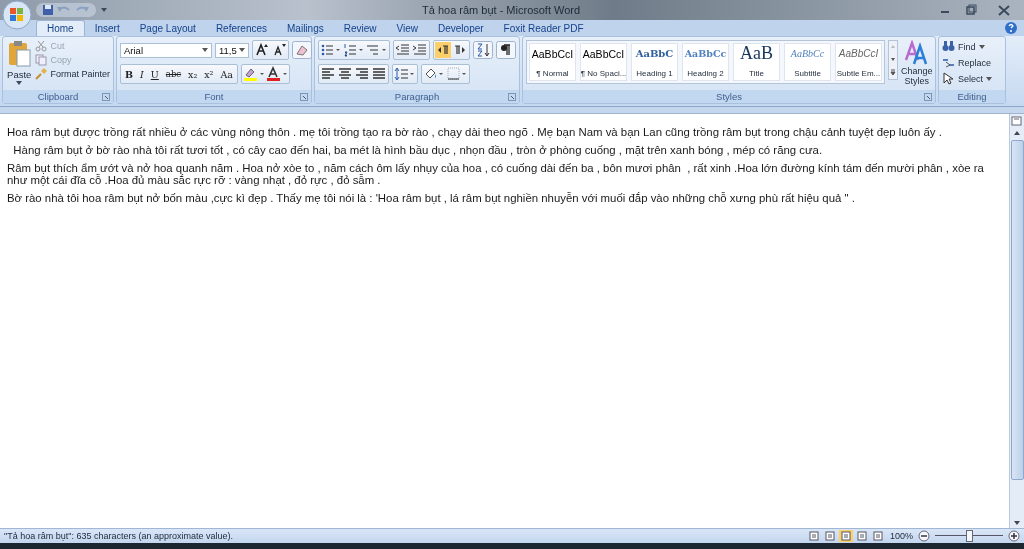  What do you see at coordinates (405, 74) in the screenshot?
I see `line-spacing-icon` at bounding box center [405, 74].